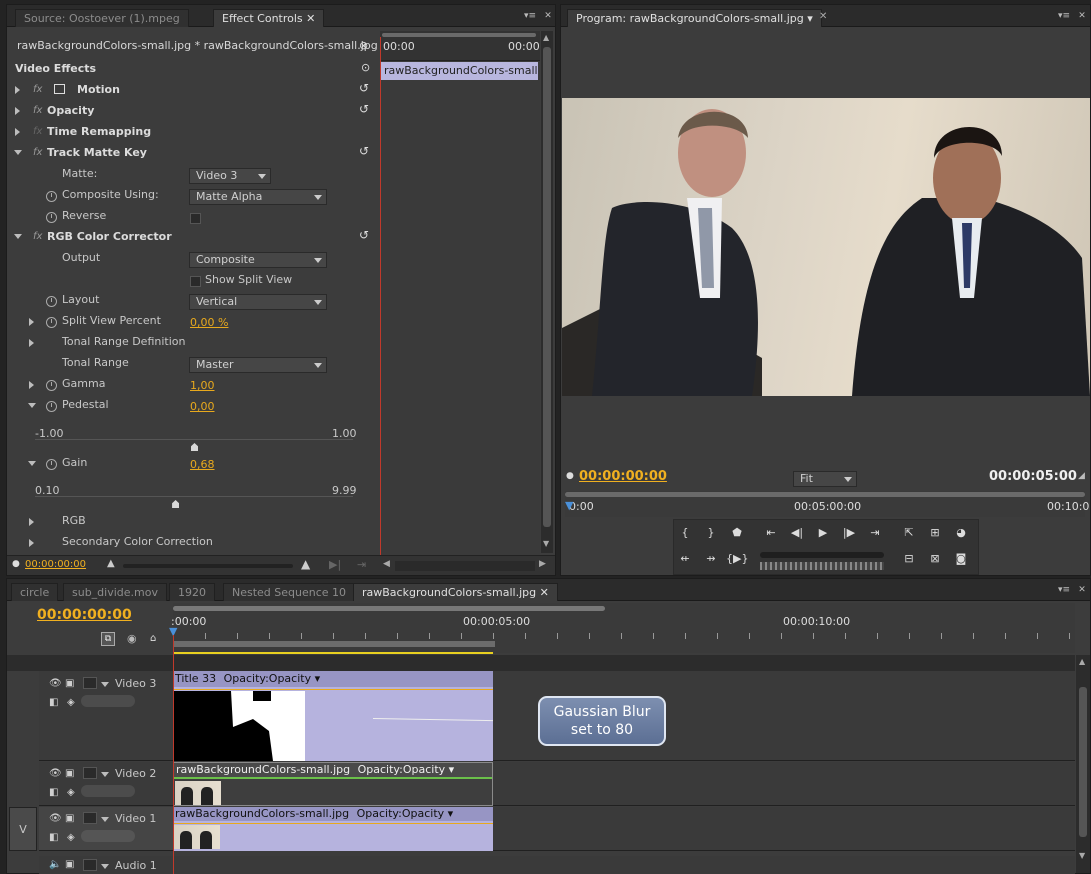 The image size is (1091, 874). I want to click on timeline-zoom-bar, so click(389, 608).